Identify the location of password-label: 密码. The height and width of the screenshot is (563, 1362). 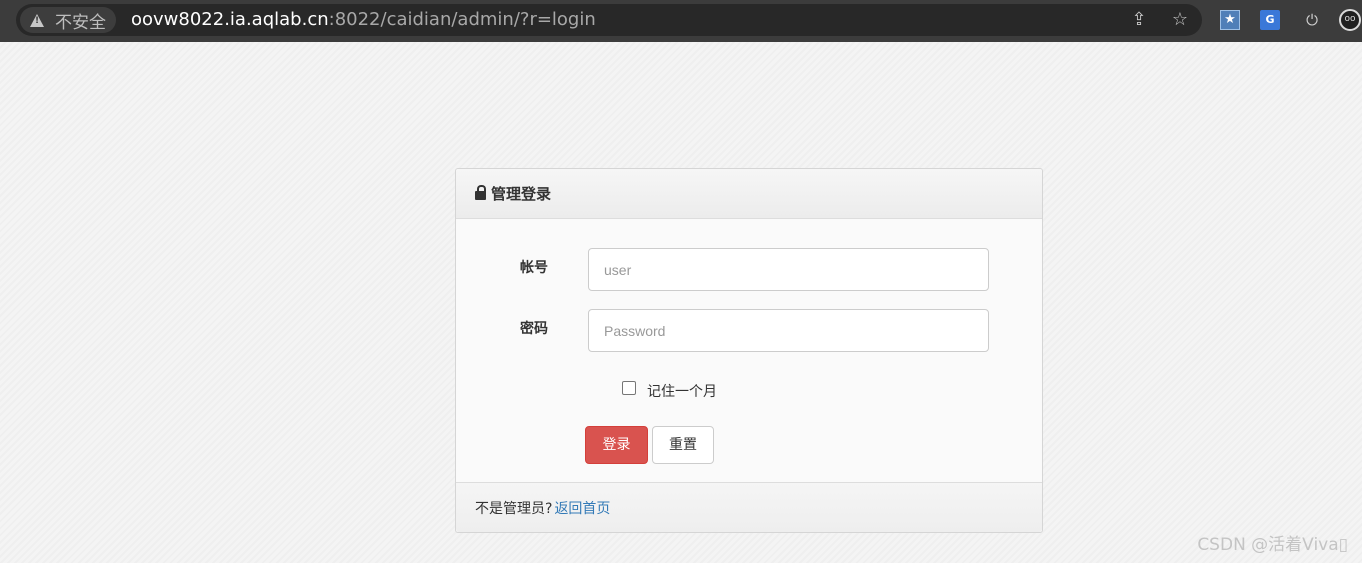
(534, 329).